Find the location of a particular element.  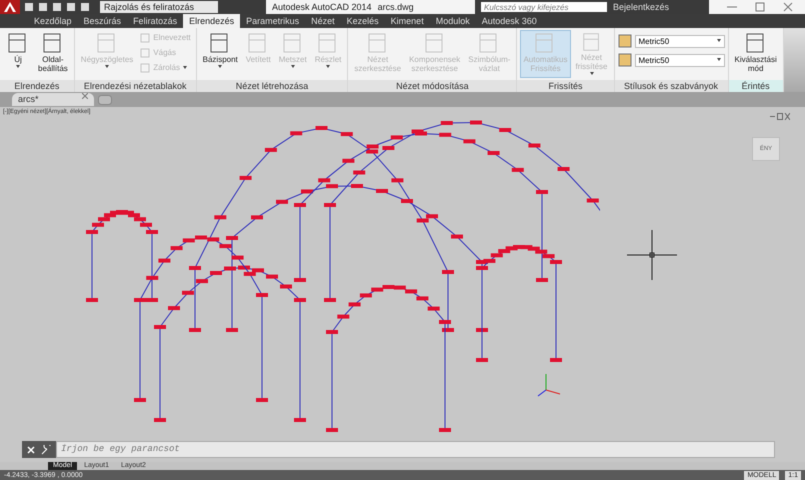

ribbon-tab: Kimenet is located at coordinates (407, 21).